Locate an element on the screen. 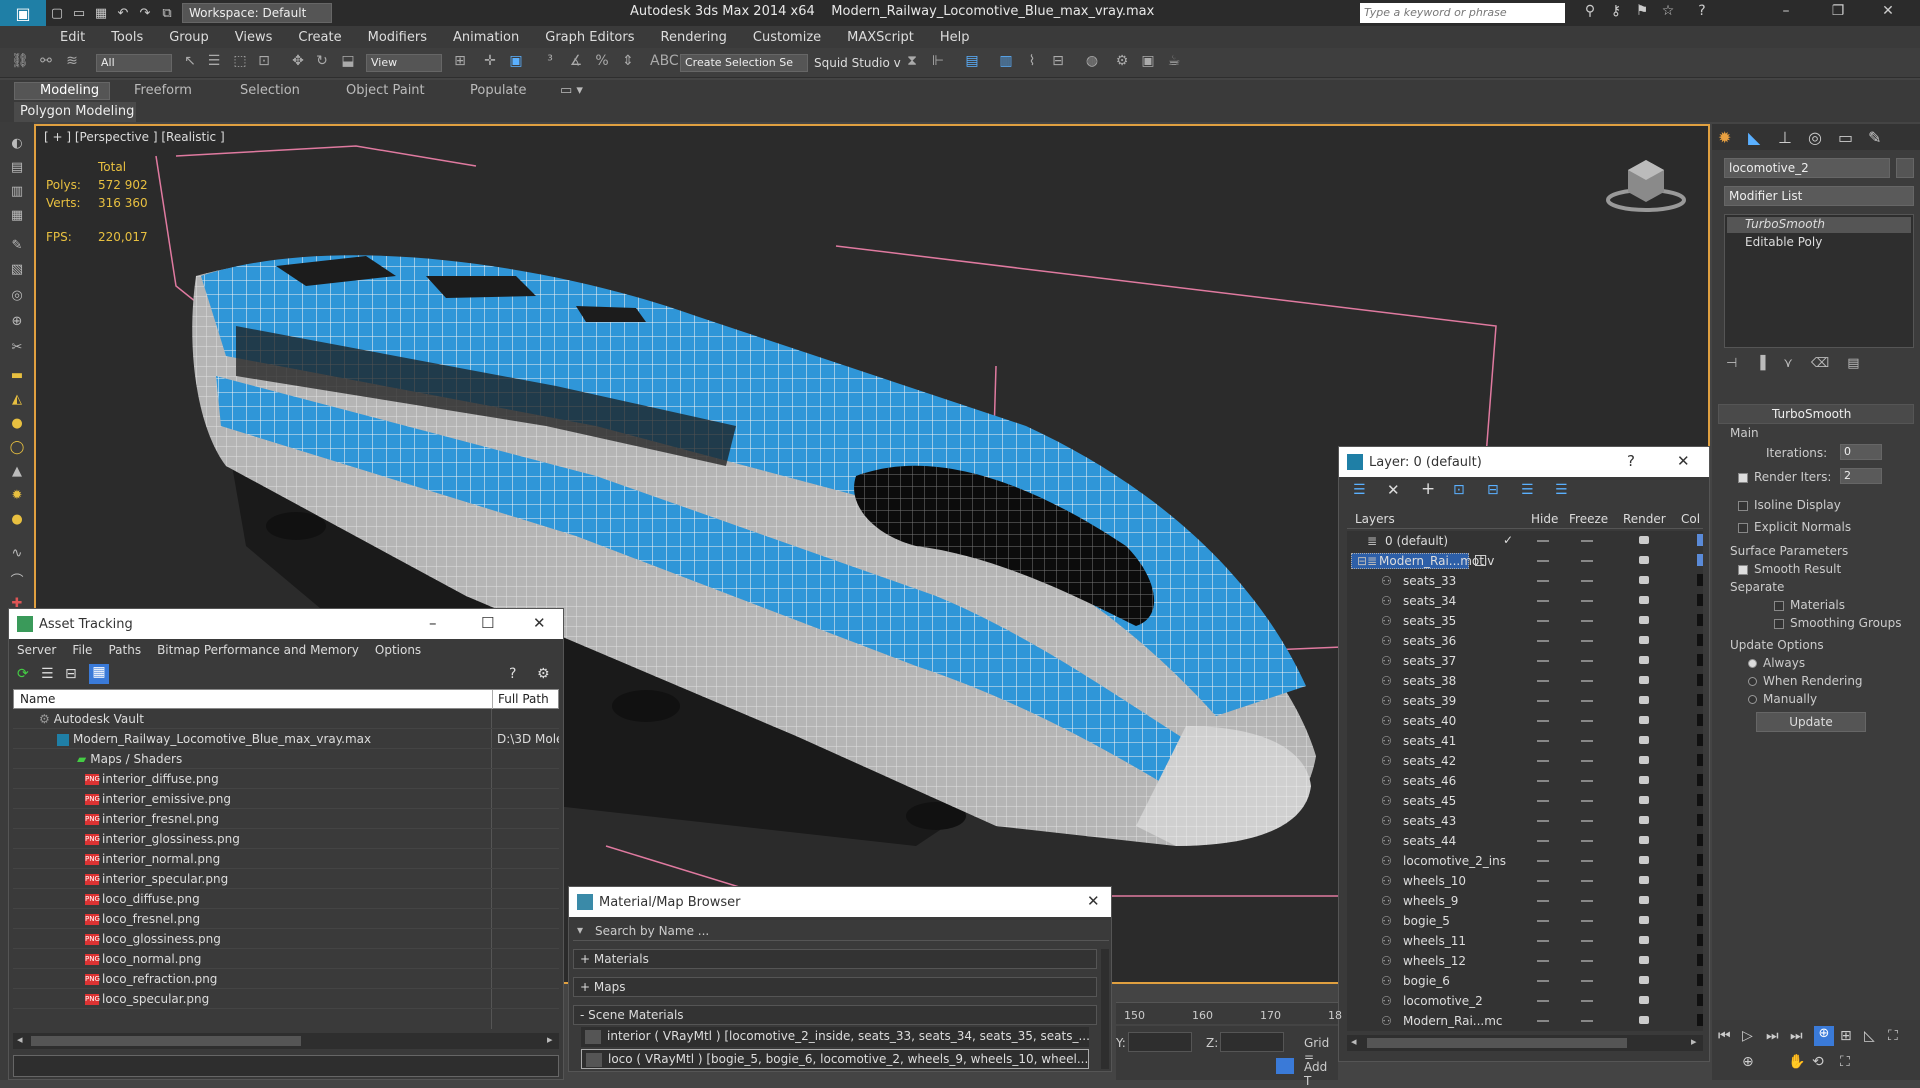 The height and width of the screenshot is (1088, 1920). close-icon: ✕ is located at coordinates (1888, 13).